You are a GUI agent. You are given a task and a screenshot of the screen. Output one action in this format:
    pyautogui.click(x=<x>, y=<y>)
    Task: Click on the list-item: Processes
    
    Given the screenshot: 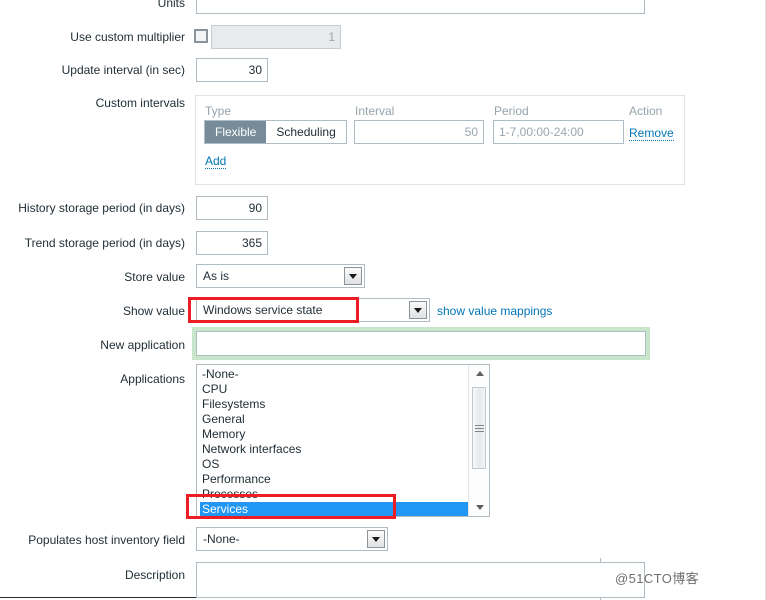 What is the action you would take?
    pyautogui.click(x=333, y=494)
    